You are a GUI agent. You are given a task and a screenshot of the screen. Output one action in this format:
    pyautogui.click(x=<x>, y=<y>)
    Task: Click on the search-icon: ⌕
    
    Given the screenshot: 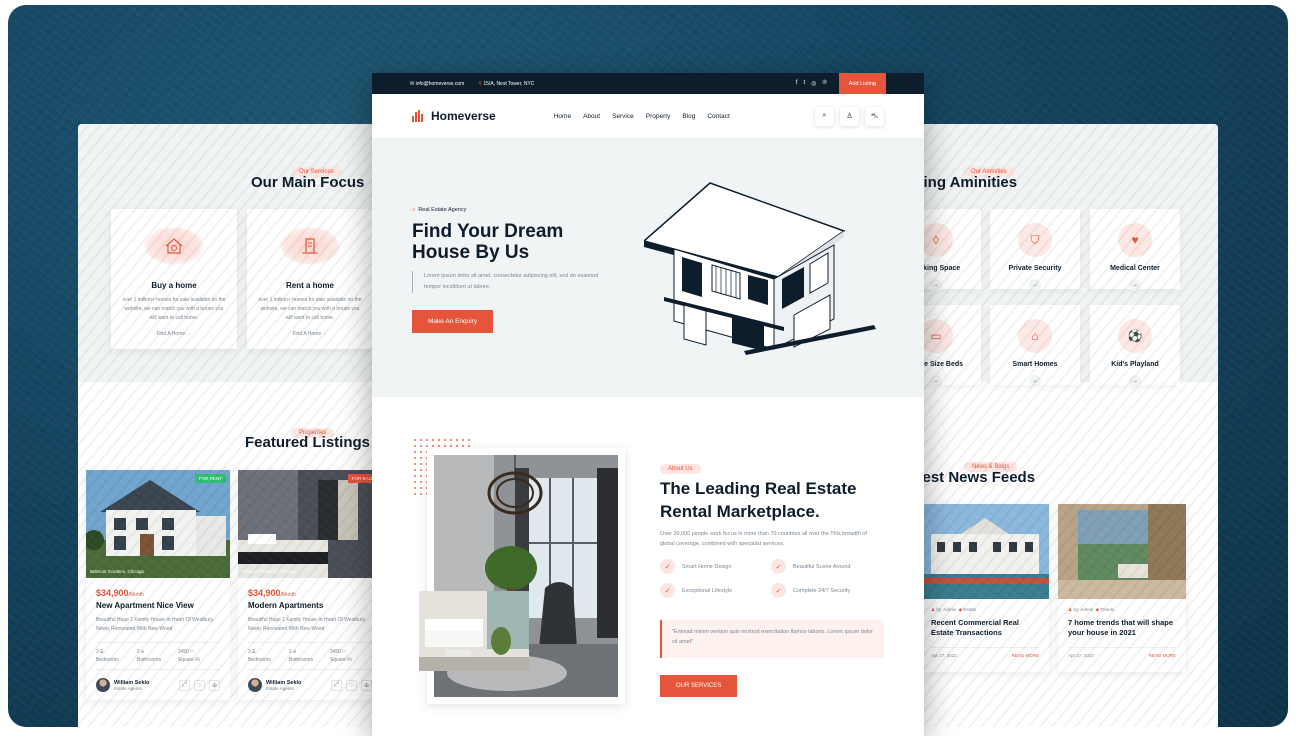 What is the action you would take?
    pyautogui.click(x=824, y=116)
    